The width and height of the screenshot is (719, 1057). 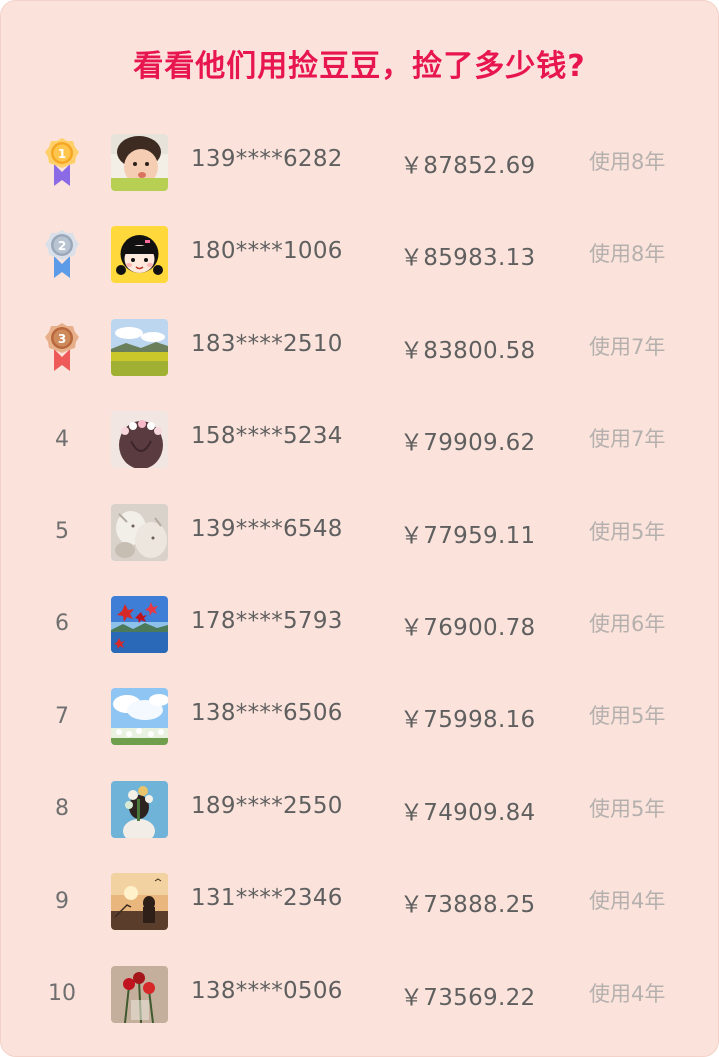 I want to click on bronze-medal-icon: 3, so click(x=62, y=346).